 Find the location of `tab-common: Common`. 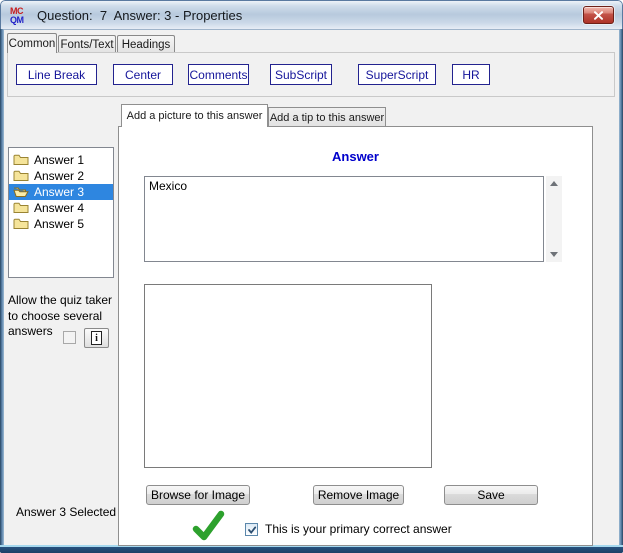

tab-common: Common is located at coordinates (32, 43).